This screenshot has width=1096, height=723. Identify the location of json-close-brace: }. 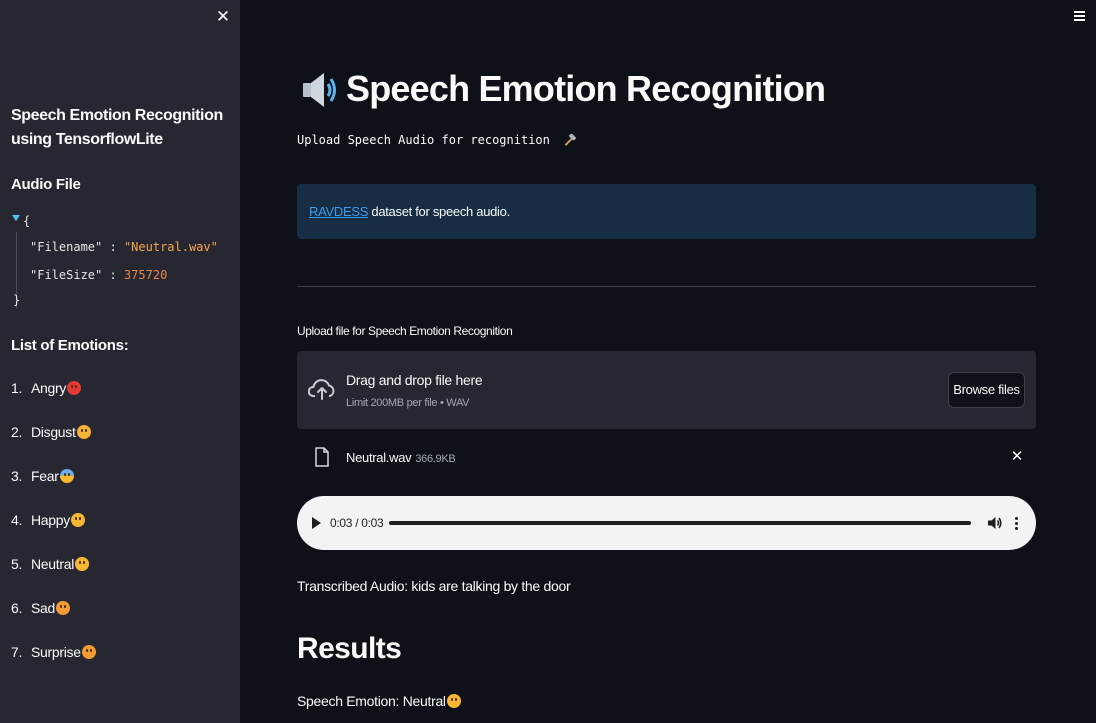
(17, 300).